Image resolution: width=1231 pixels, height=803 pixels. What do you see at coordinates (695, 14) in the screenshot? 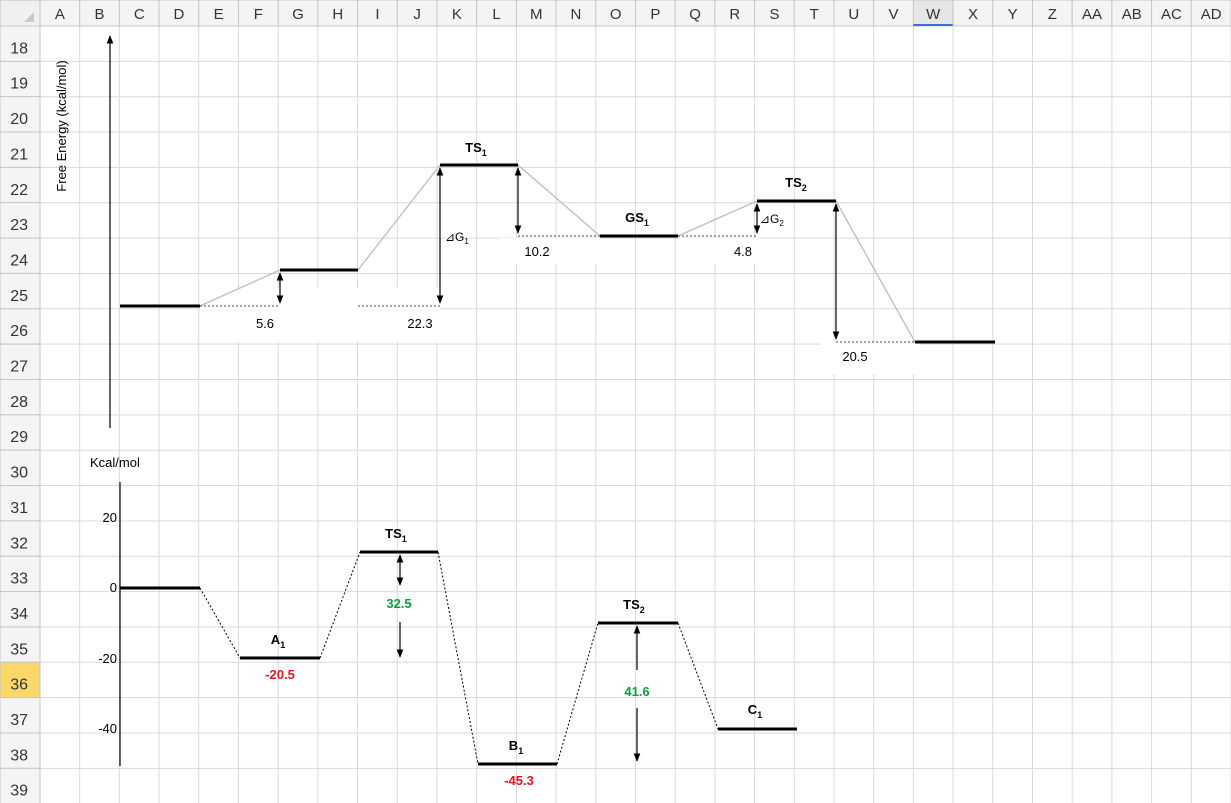
I see `column-header-label: Q` at bounding box center [695, 14].